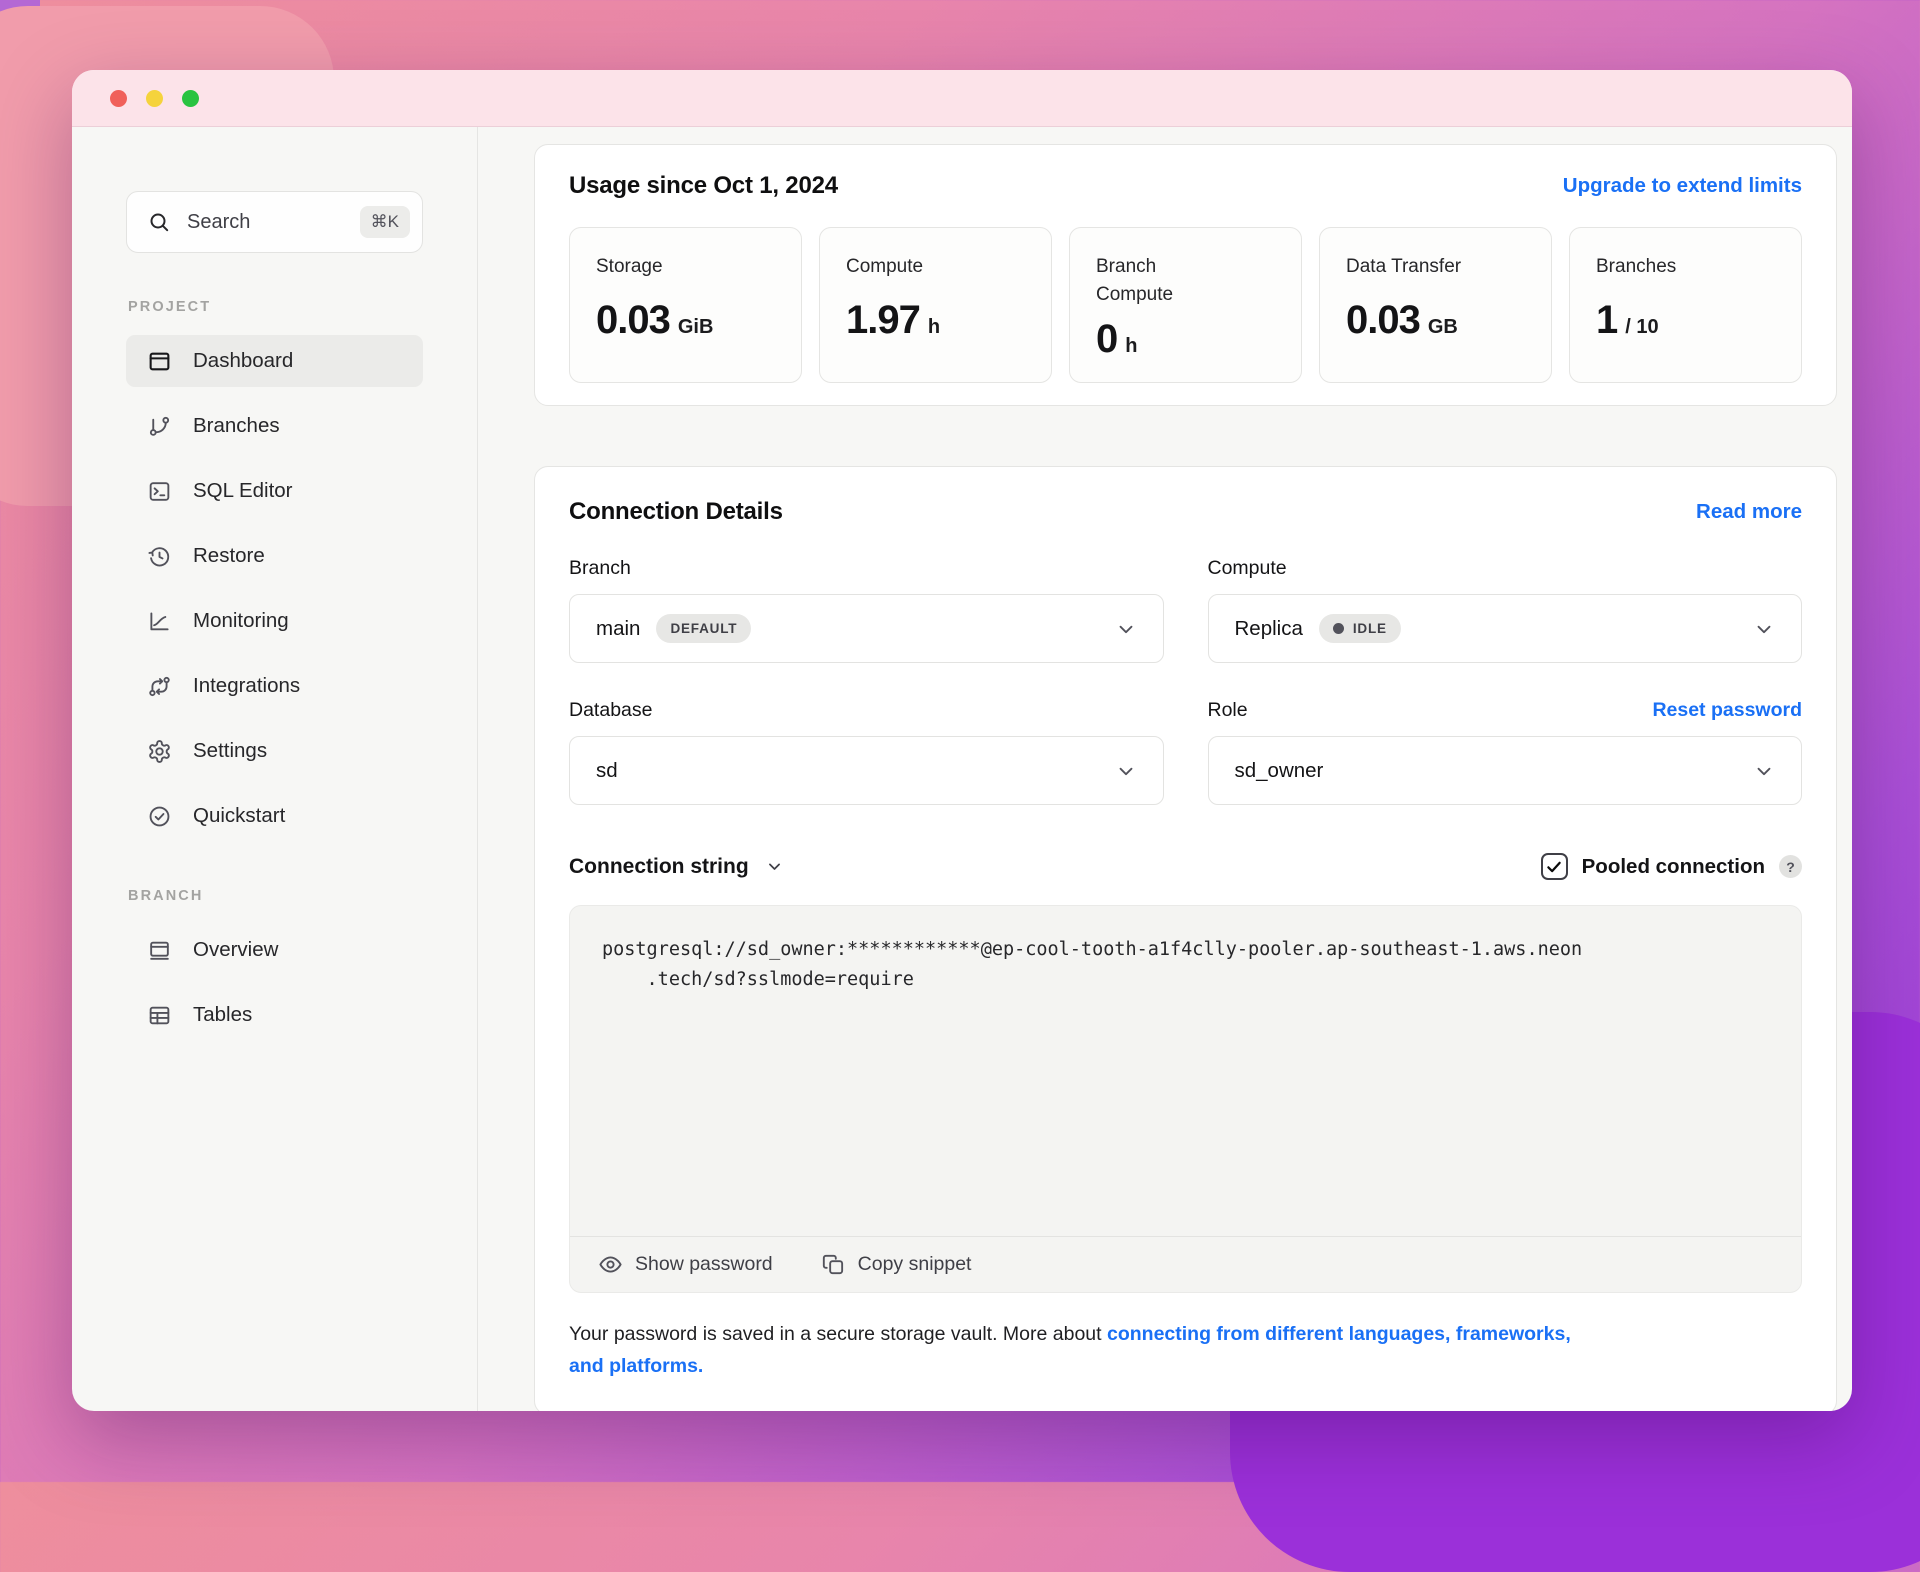 The width and height of the screenshot is (1920, 1572). I want to click on connection-string-toggle: Connection string, so click(676, 867).